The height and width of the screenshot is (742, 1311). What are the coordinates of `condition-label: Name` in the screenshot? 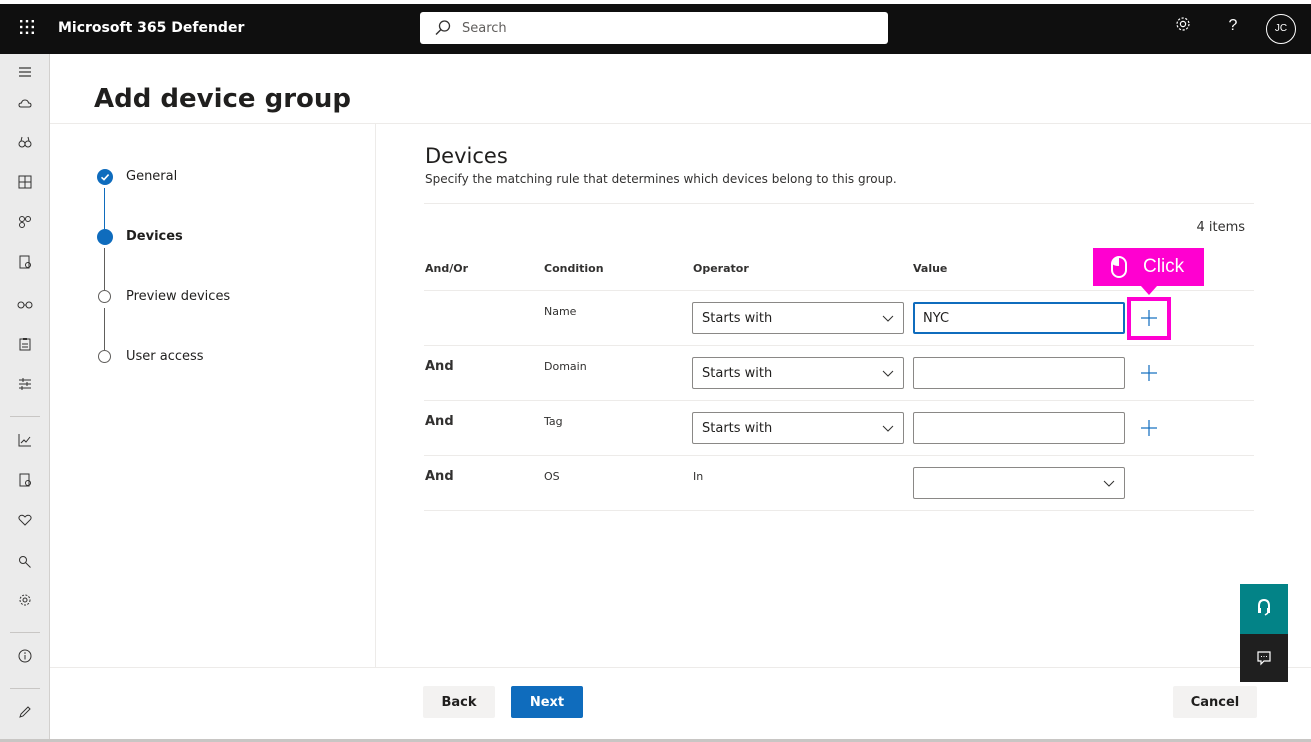 It's located at (560, 311).